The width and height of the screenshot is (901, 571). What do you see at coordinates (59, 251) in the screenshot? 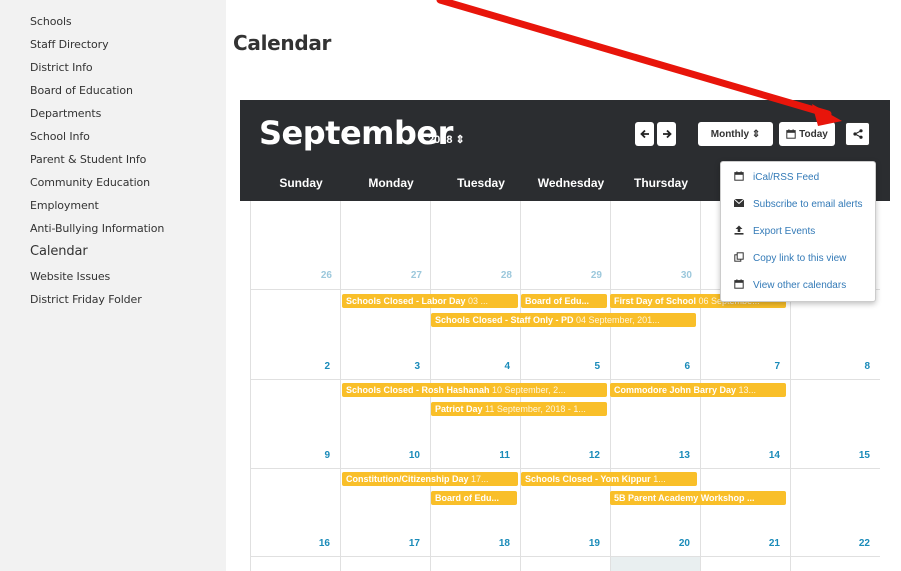
I see `sidebar-item-calendar: Calendar` at bounding box center [59, 251].